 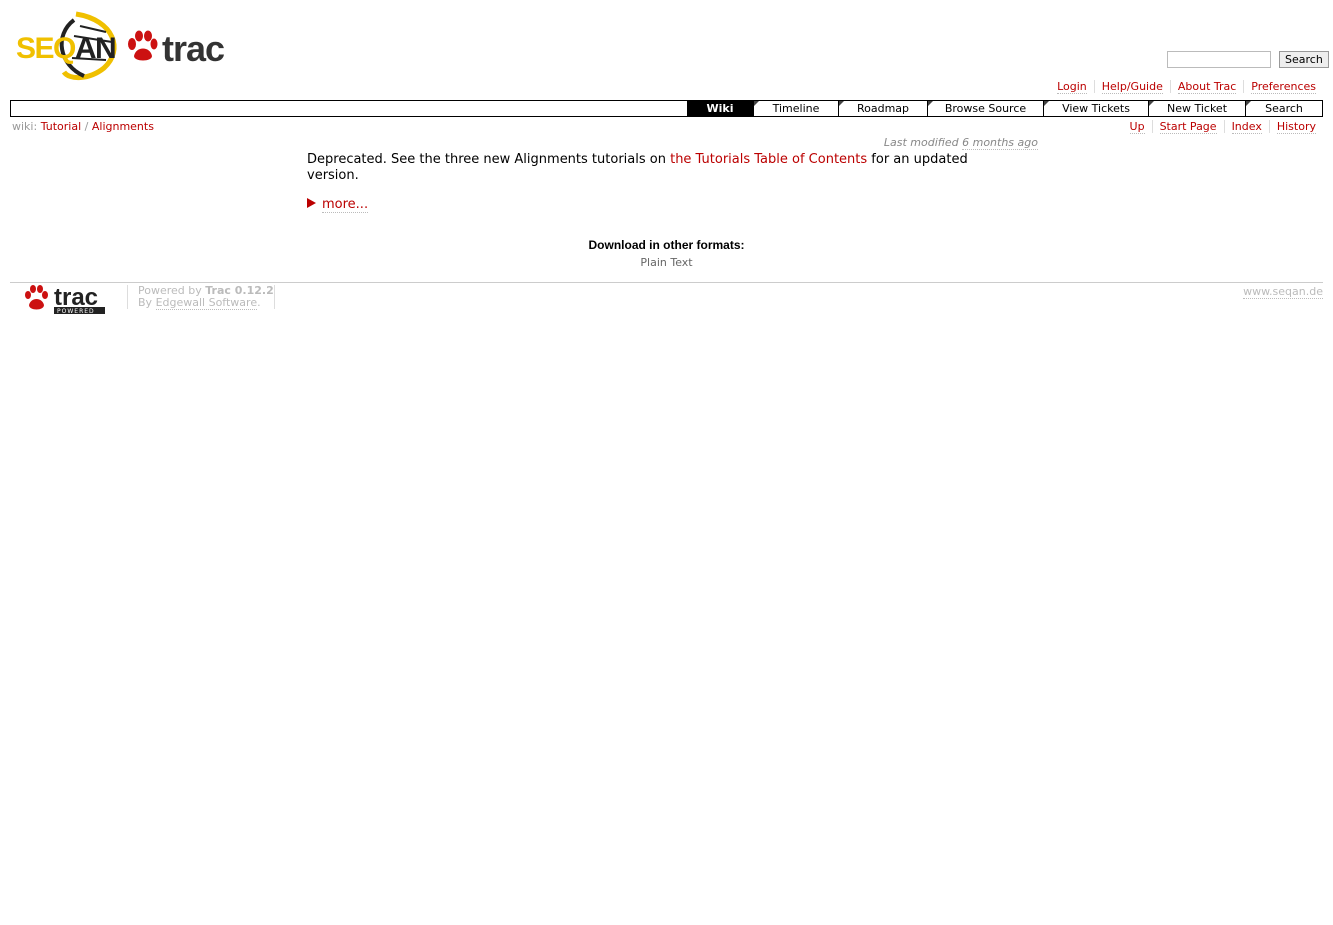 I want to click on history-link: History, so click(x=1296, y=127).